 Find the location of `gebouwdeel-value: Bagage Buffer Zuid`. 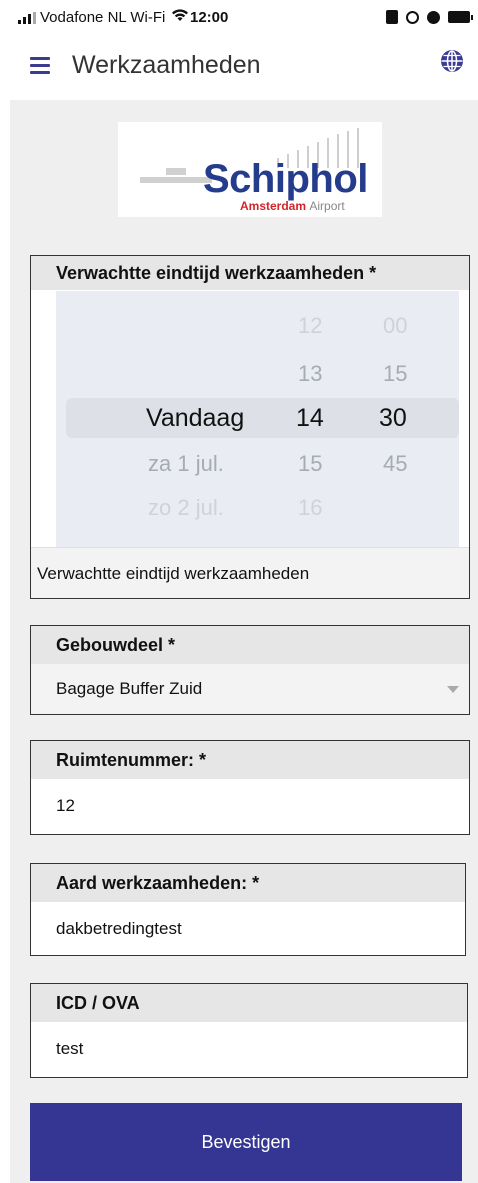

gebouwdeel-value: Bagage Buffer Zuid is located at coordinates (129, 688).